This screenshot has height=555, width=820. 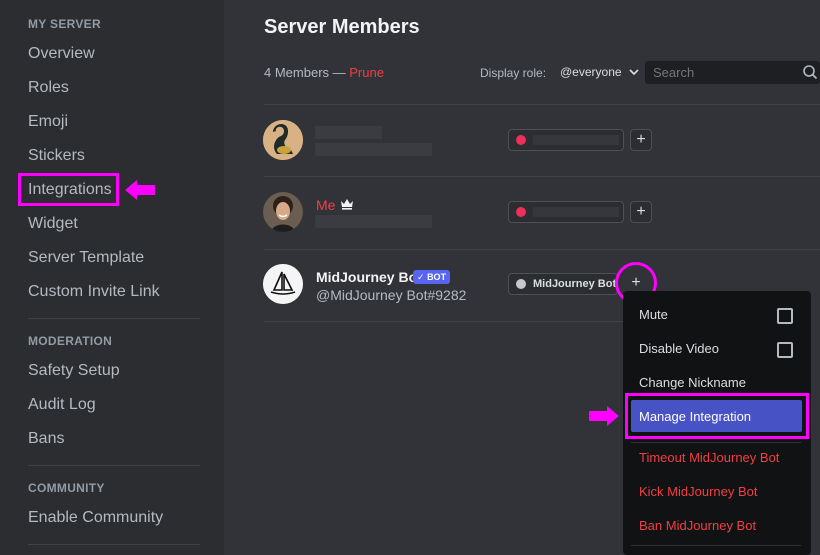 I want to click on menu-item-disable-video: Disable Video, so click(x=679, y=348).